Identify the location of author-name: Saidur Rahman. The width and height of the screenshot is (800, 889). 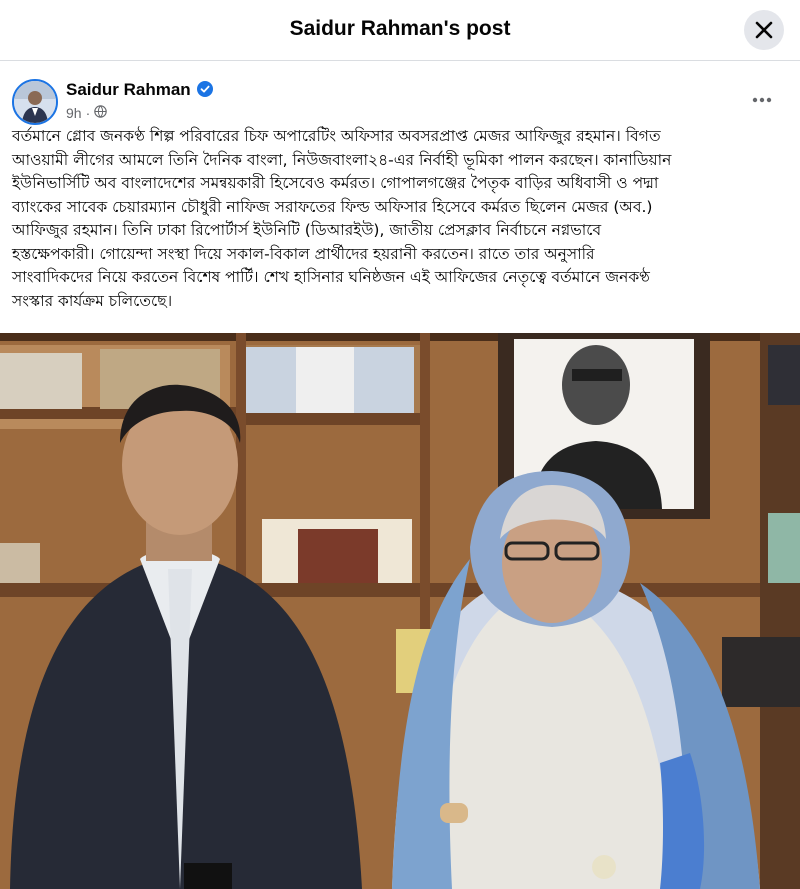
(139, 91).